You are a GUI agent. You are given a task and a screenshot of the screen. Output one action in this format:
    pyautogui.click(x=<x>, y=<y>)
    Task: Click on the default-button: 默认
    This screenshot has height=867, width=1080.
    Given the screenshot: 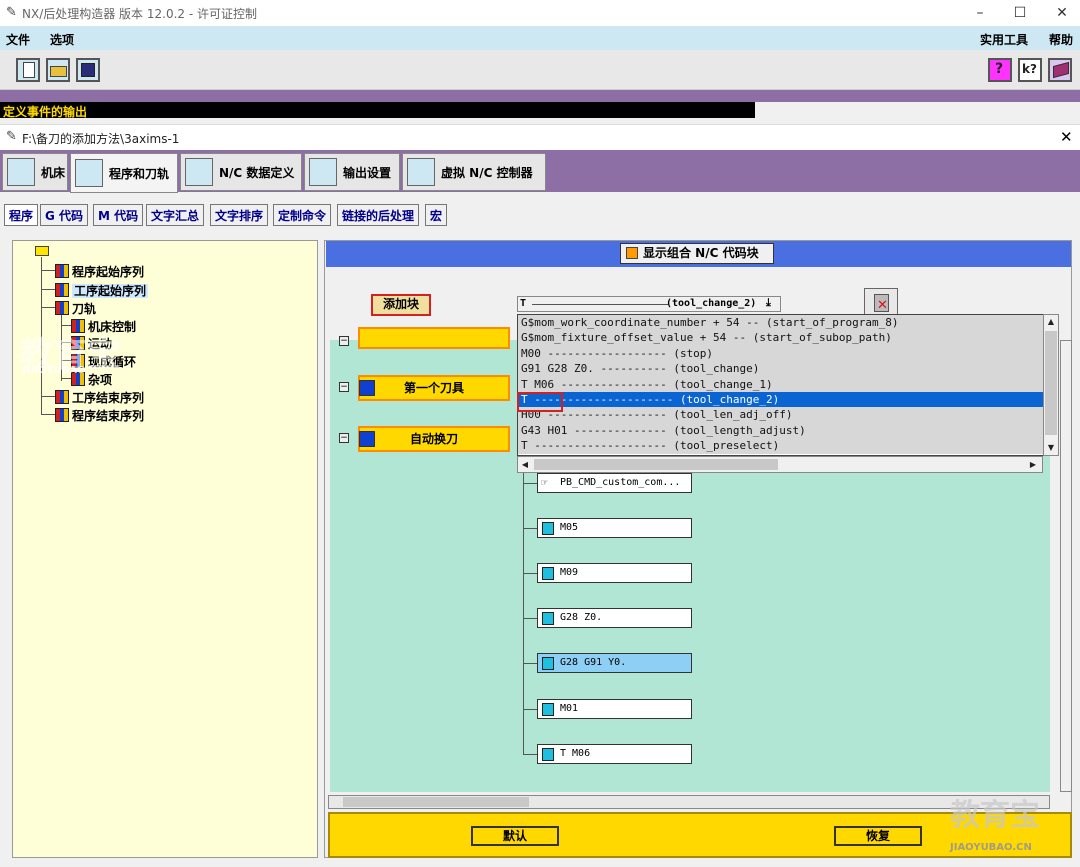 What is the action you would take?
    pyautogui.click(x=515, y=836)
    